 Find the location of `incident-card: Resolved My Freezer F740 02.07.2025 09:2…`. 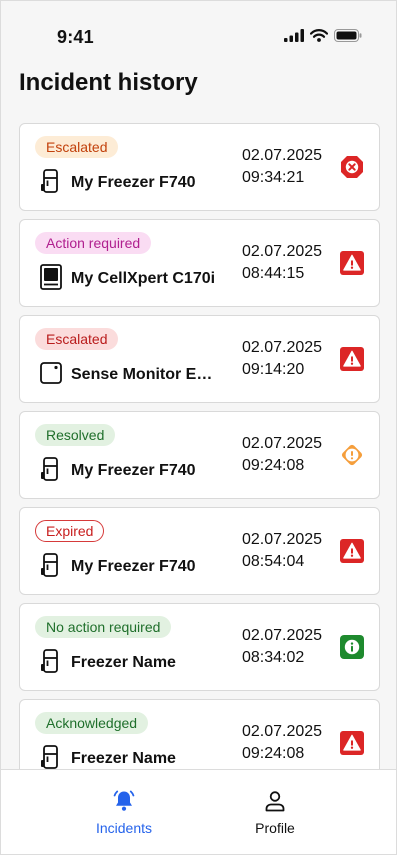

incident-card: Resolved My Freezer F740 02.07.2025 09:2… is located at coordinates (199, 455).